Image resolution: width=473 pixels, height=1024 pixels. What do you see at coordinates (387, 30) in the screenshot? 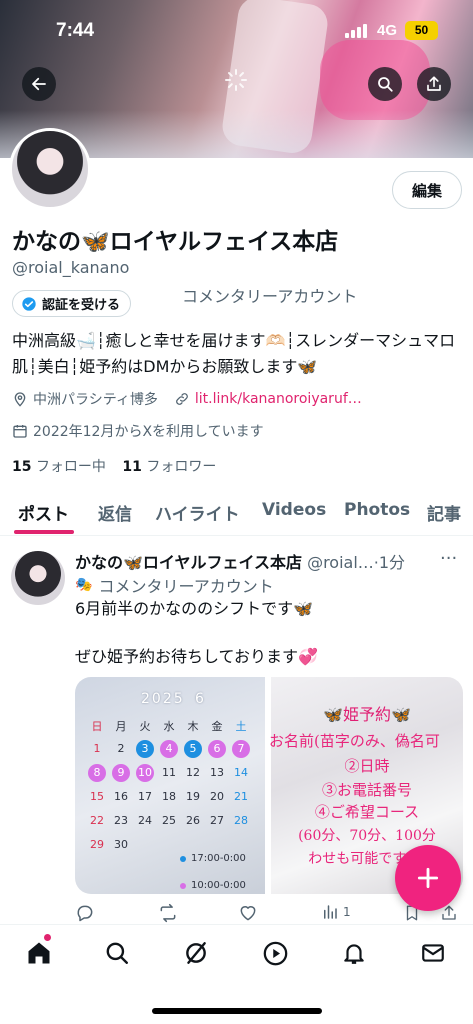
I see `network-type: 4G` at bounding box center [387, 30].